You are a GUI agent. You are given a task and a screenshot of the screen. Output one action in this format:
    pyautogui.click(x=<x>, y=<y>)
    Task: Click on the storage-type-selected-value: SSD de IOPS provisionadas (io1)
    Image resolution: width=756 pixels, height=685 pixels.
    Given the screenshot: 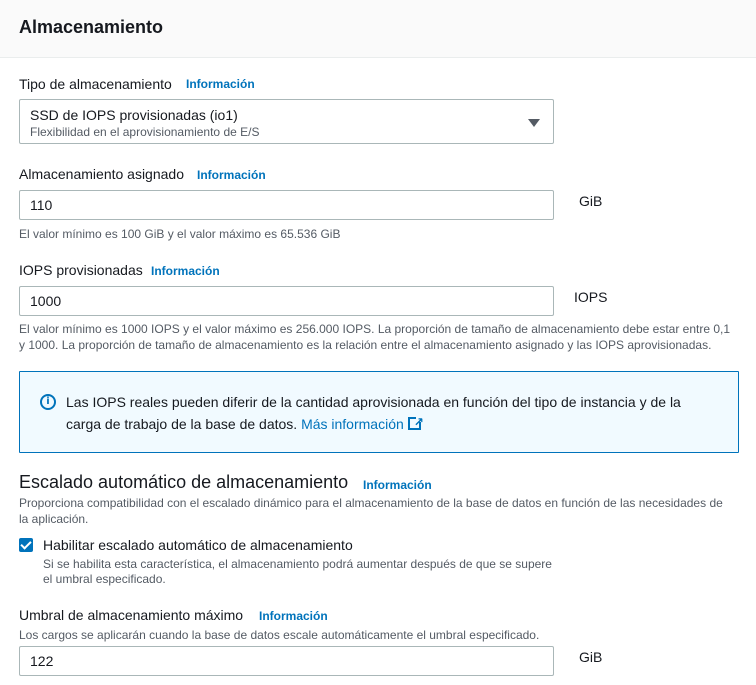 What is the action you would take?
    pyautogui.click(x=134, y=115)
    